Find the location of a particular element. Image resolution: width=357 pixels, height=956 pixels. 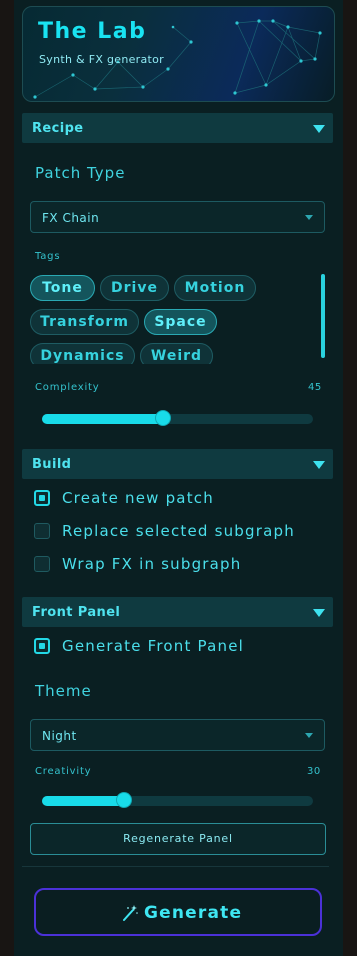

option-label: Create new patch is located at coordinates (138, 498).